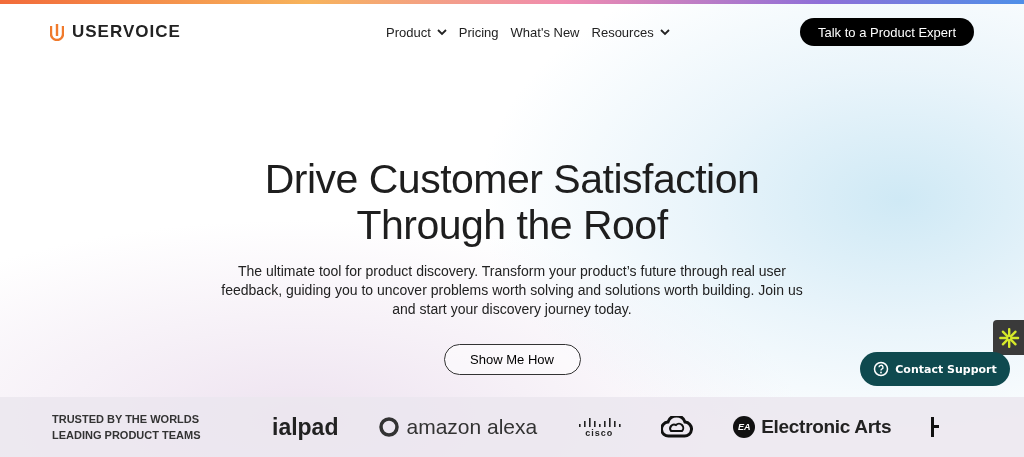 The width and height of the screenshot is (1024, 457). I want to click on asterisk-icon, so click(1008, 337).